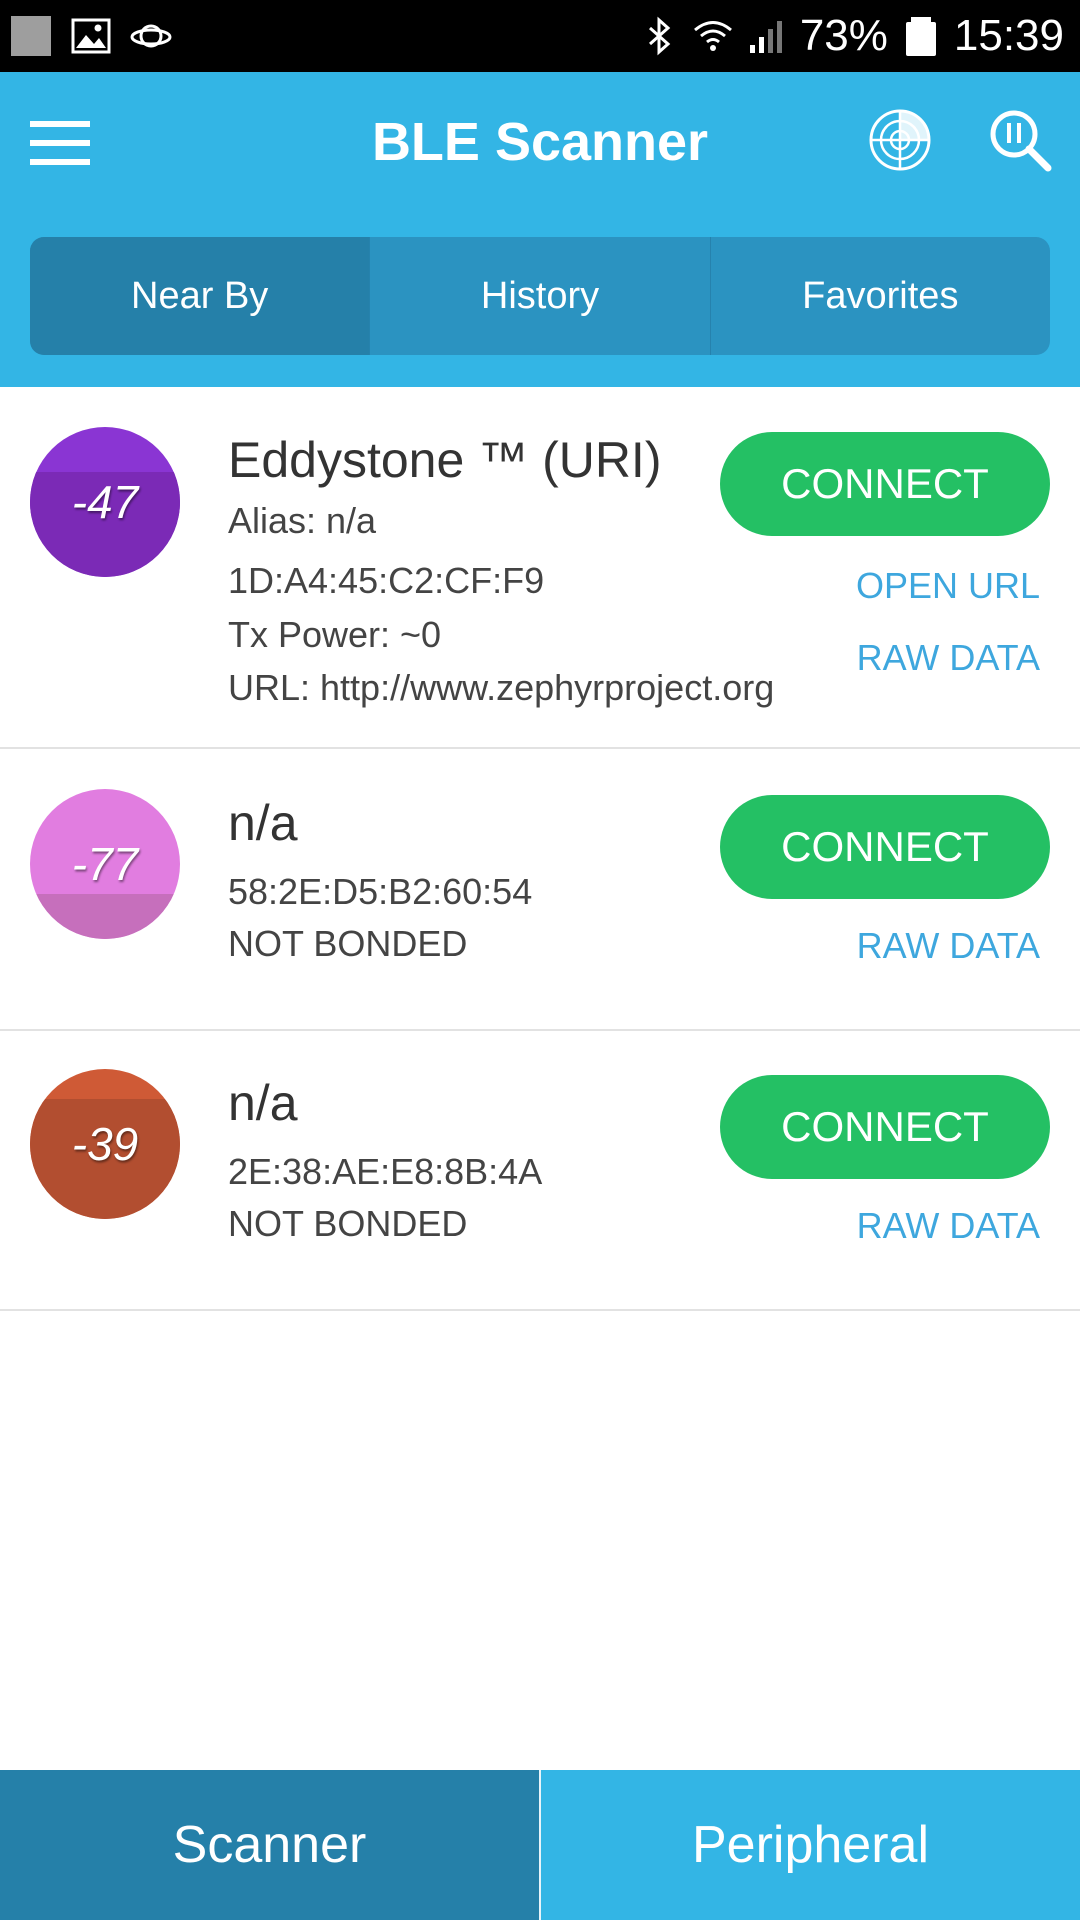  I want to click on device-address: 2E:38:AE:E8:8B:4A, so click(385, 1171).